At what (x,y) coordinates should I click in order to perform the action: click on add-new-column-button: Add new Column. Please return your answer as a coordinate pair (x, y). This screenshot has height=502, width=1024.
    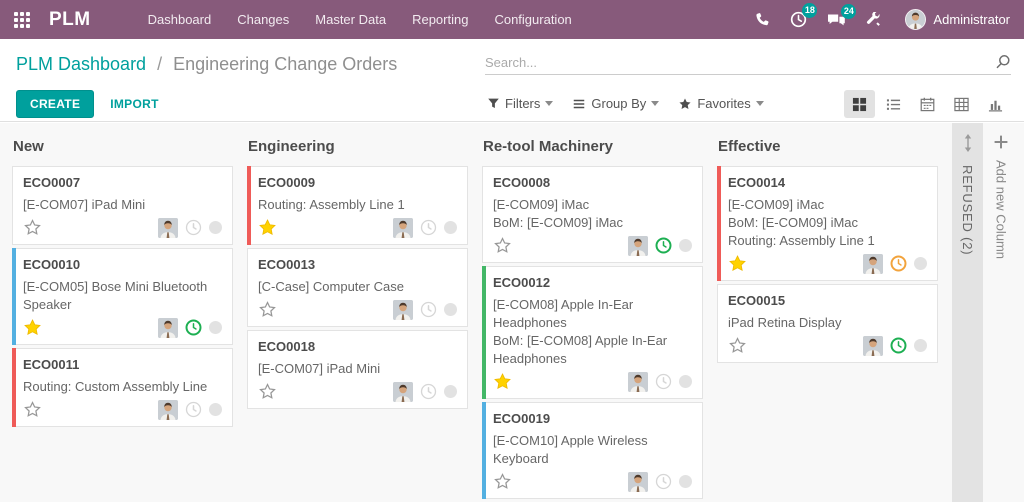
    Looking at the image, I should click on (1001, 312).